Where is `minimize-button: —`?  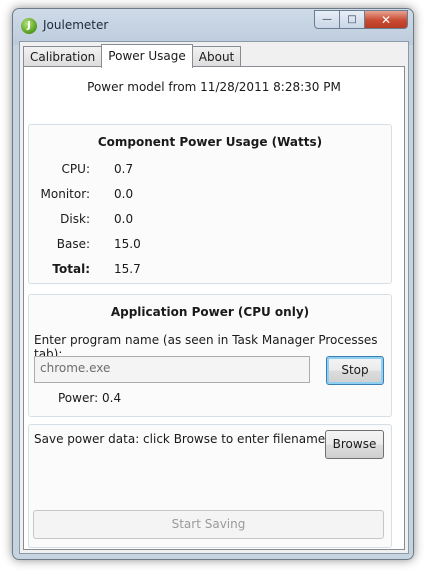 minimize-button: — is located at coordinates (327, 19).